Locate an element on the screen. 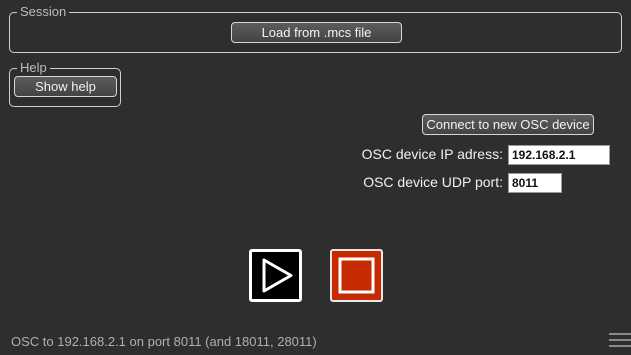 Image resolution: width=631 pixels, height=355 pixels. stop-button is located at coordinates (356, 275).